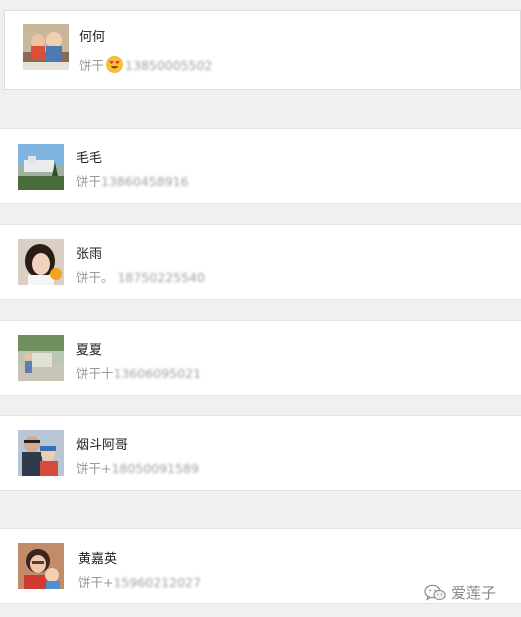 The width and height of the screenshot is (521, 617). I want to click on wechat-icon, so click(435, 592).